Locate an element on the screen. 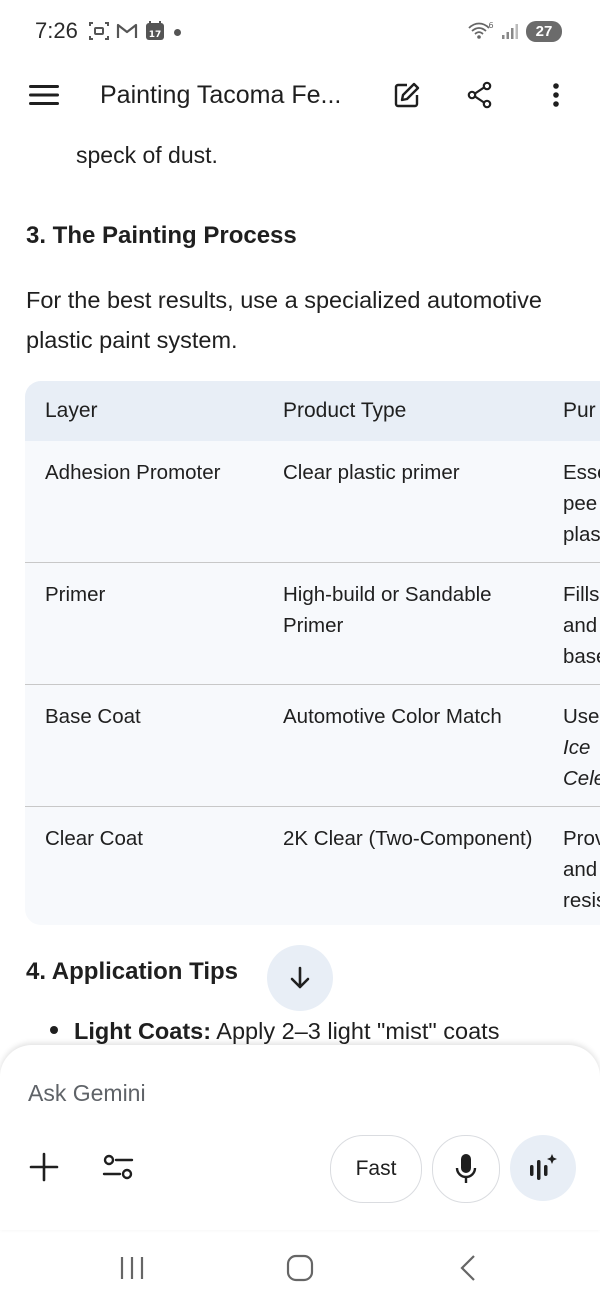  status-bar: 7:26 17 6 27 is located at coordinates (300, 31).